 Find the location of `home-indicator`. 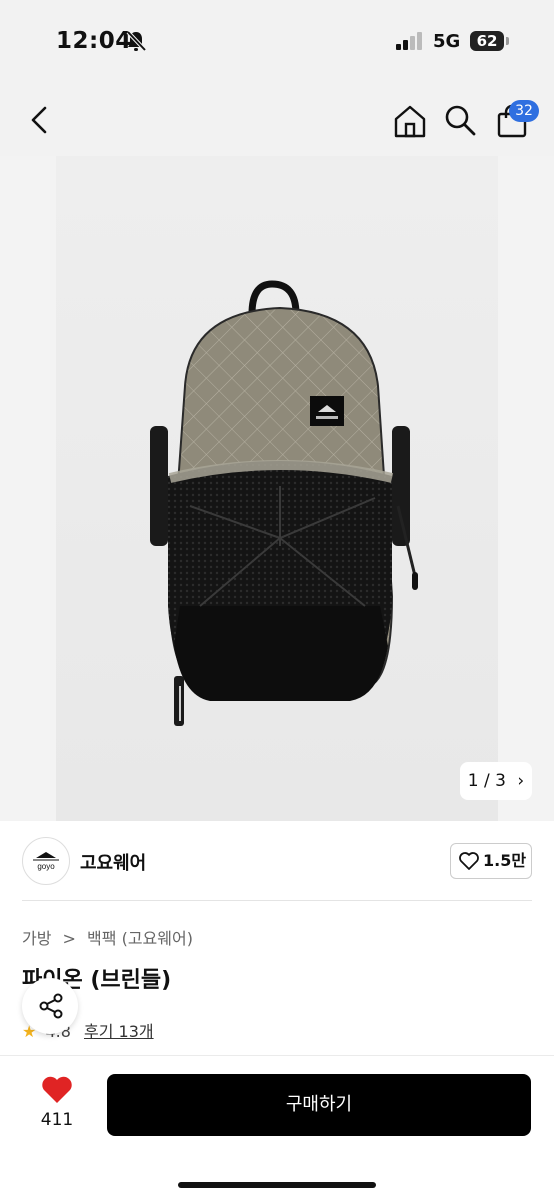

home-indicator is located at coordinates (277, 1185).